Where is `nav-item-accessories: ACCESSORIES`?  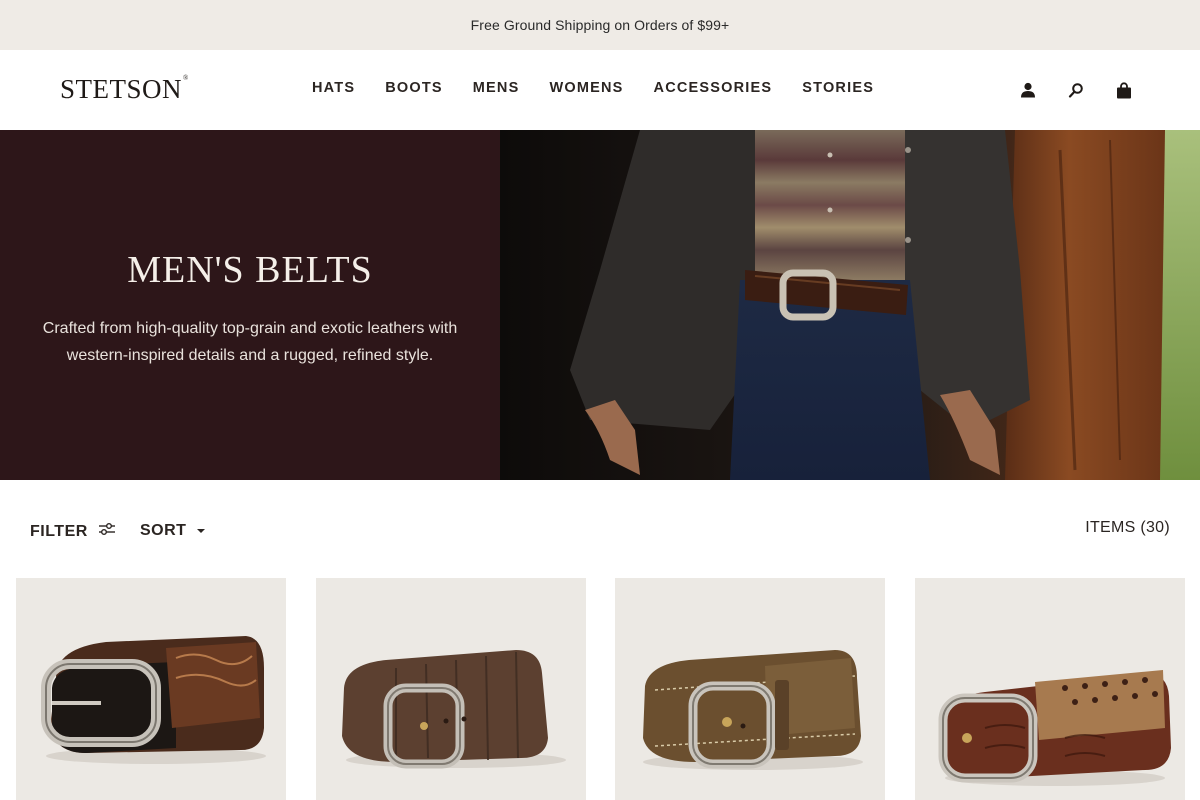 nav-item-accessories: ACCESSORIES is located at coordinates (713, 88).